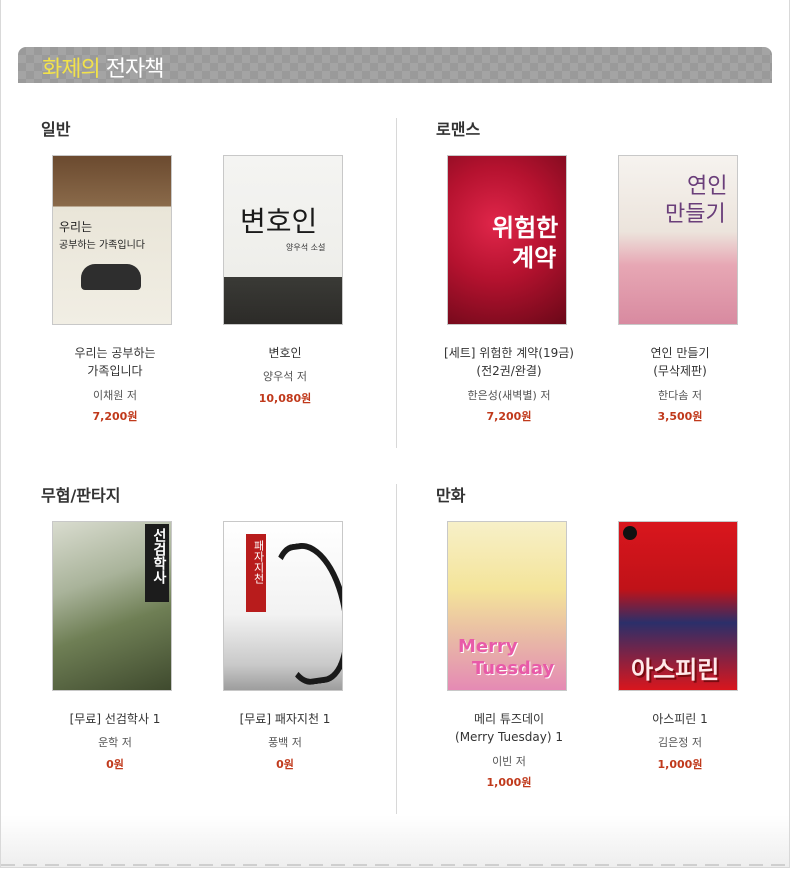 The width and height of the screenshot is (790, 869). What do you see at coordinates (279, 221) in the screenshot?
I see `cover-title: 변호인` at bounding box center [279, 221].